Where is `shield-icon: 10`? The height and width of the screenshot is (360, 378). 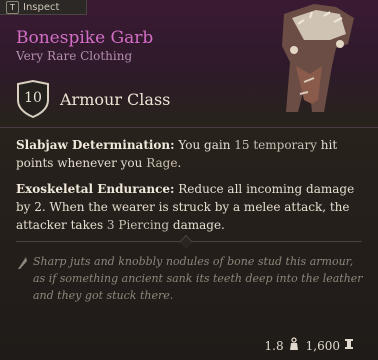 shield-icon: 10 is located at coordinates (33, 99).